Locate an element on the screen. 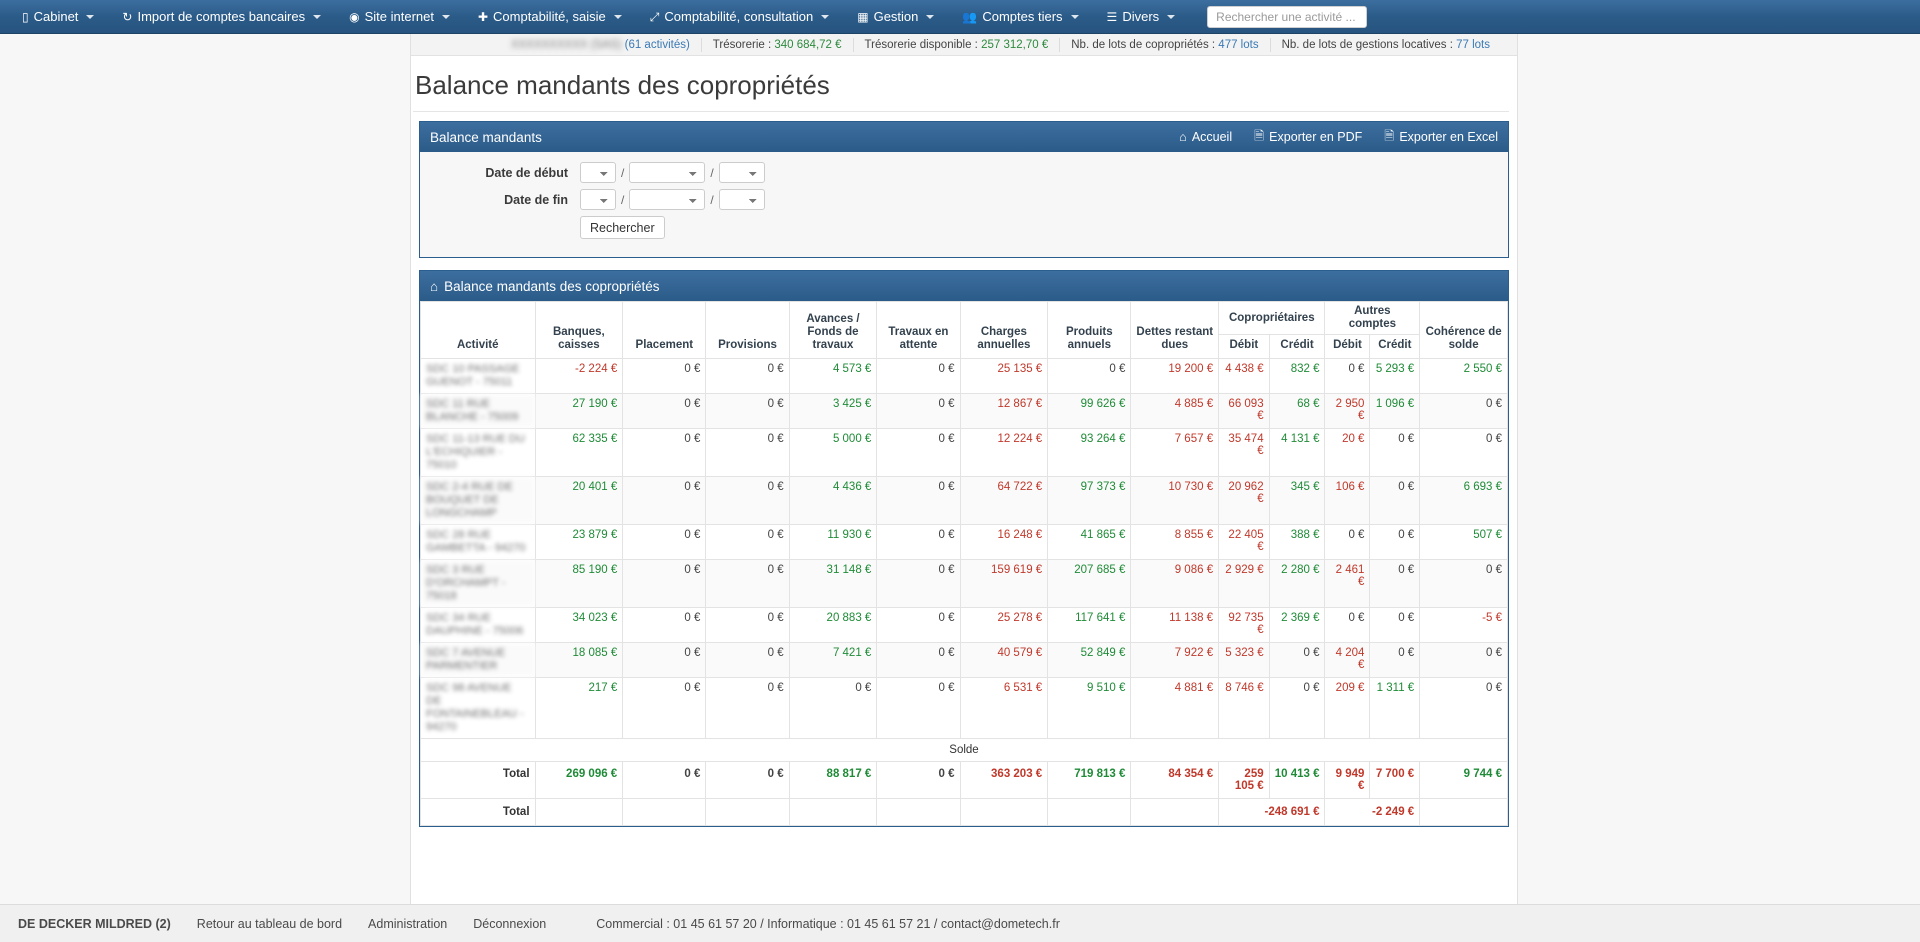  row-cell: 20 401 € is located at coordinates (579, 500).